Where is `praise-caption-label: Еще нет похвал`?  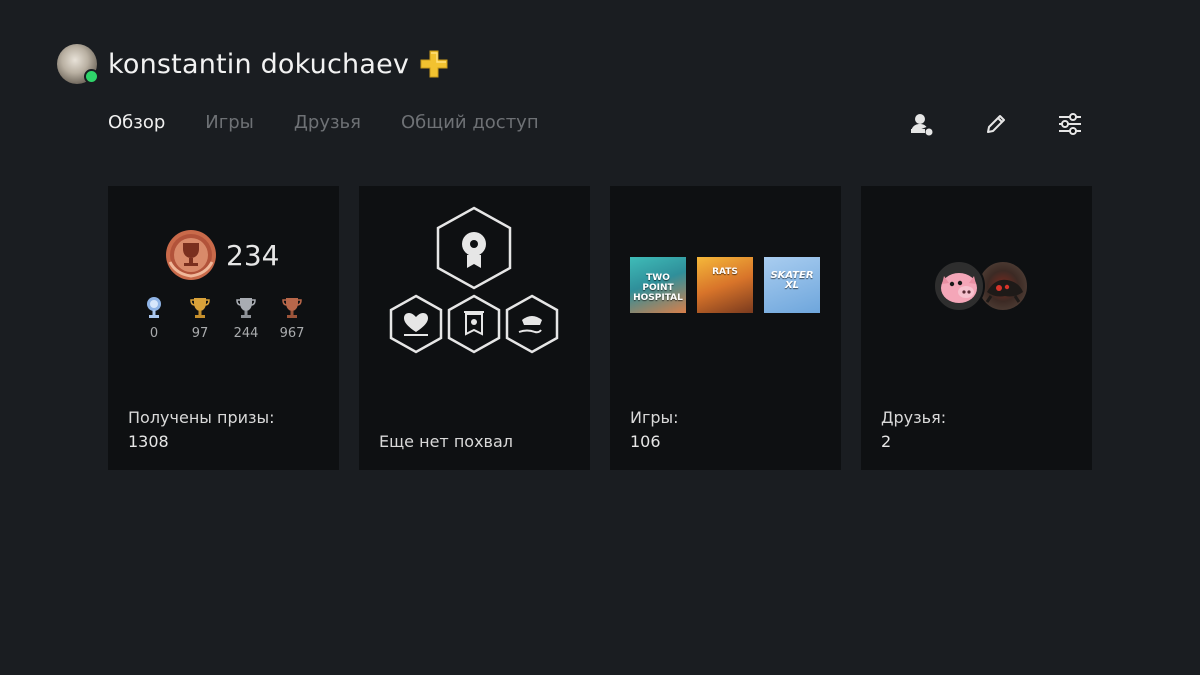 praise-caption-label: Еще нет похвал is located at coordinates (446, 441).